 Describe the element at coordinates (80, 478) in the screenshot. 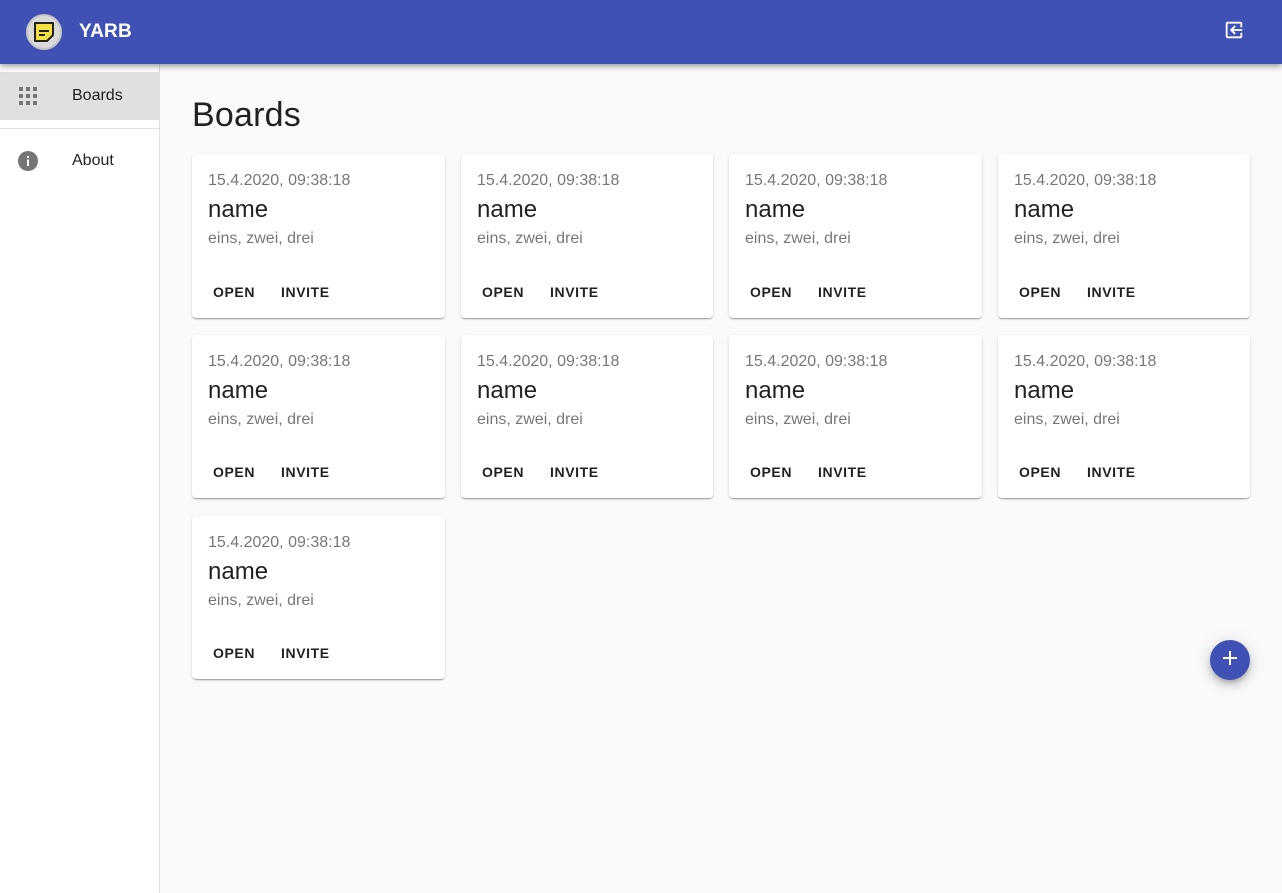

I see `sidebar: Boards About` at that location.